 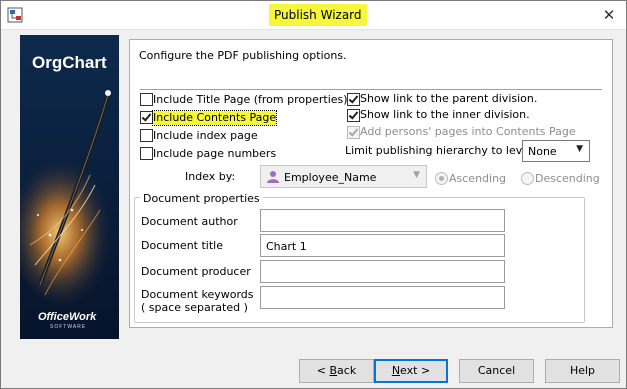 I want to click on radio-dot, so click(x=441, y=178).